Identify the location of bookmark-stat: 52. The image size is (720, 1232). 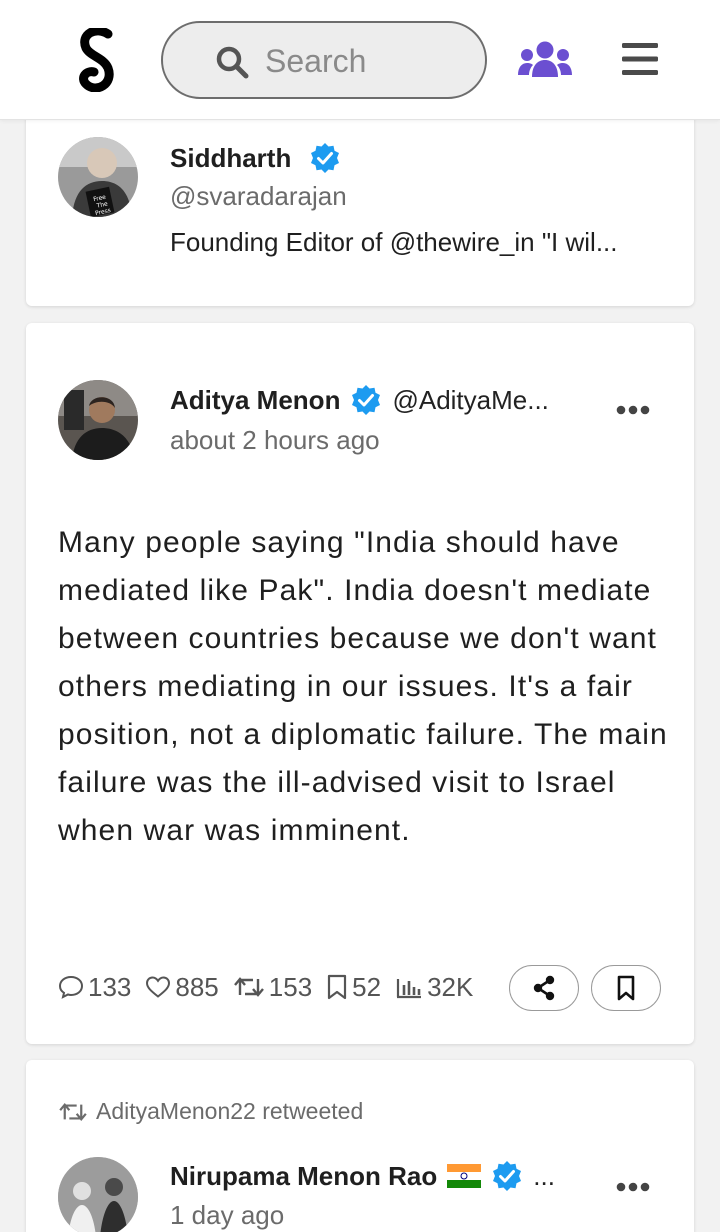
(353, 987).